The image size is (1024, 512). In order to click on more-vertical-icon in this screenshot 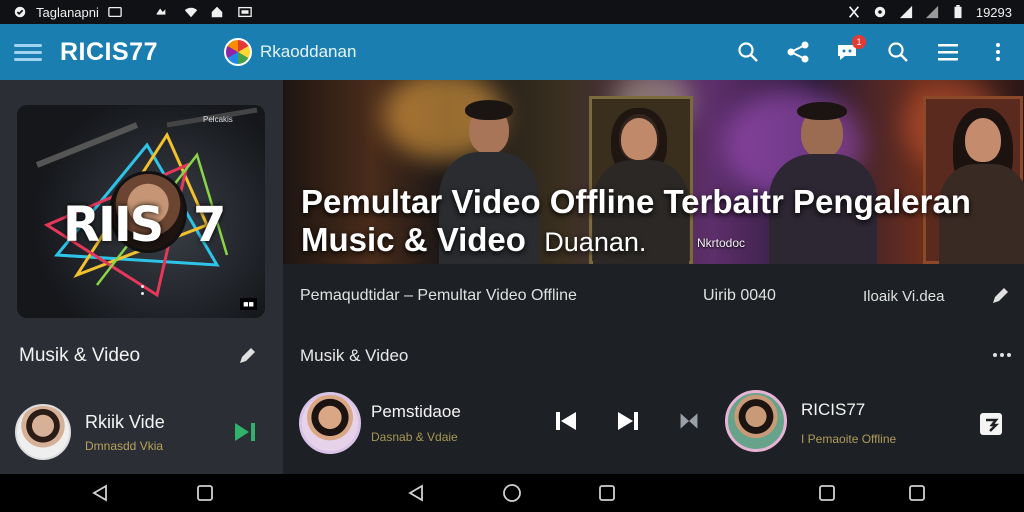, I will do `click(998, 52)`.